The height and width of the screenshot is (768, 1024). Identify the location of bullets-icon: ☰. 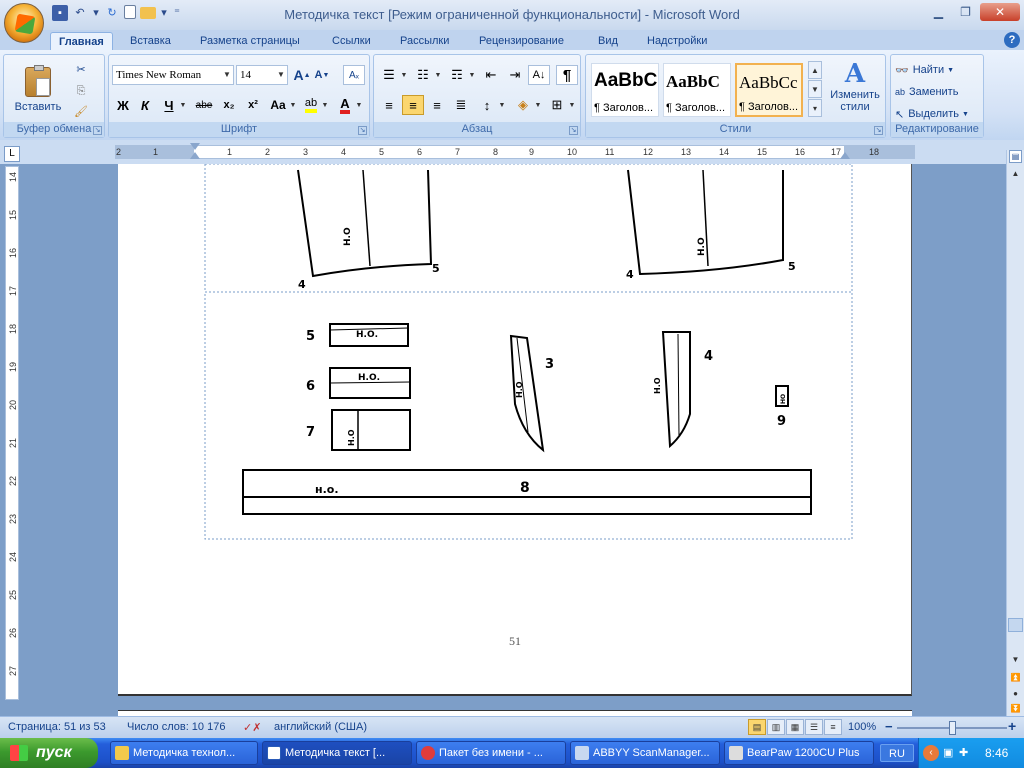
(389, 75).